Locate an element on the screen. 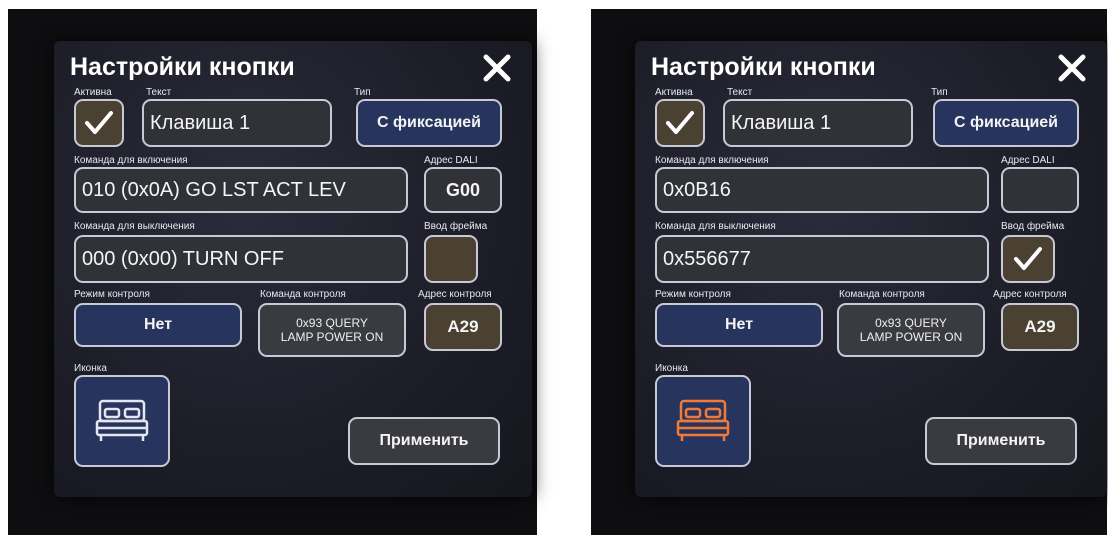 This screenshot has width=1108, height=535. cmd-off-value: 0x556677 is located at coordinates (707, 258).